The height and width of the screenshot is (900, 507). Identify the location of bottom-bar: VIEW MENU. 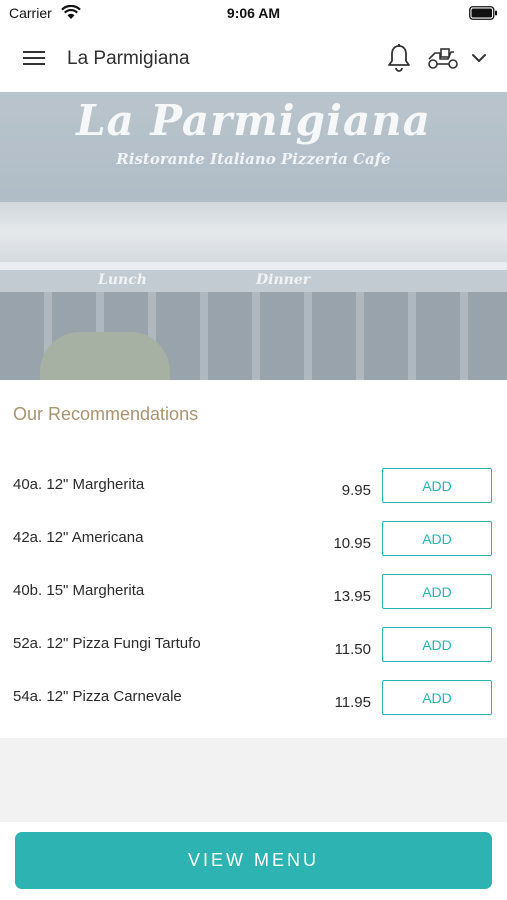
(253, 861).